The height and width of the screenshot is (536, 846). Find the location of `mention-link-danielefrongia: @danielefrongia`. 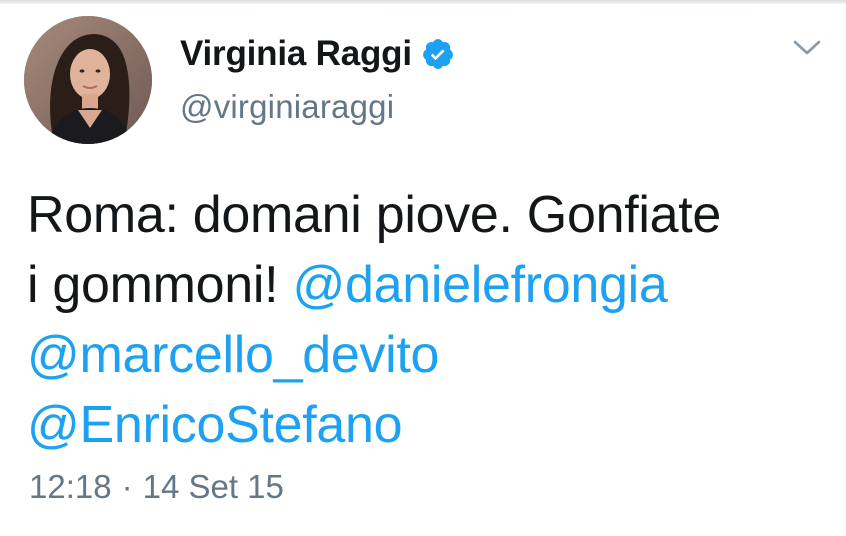

mention-link-danielefrongia: @danielefrongia is located at coordinates (479, 285).